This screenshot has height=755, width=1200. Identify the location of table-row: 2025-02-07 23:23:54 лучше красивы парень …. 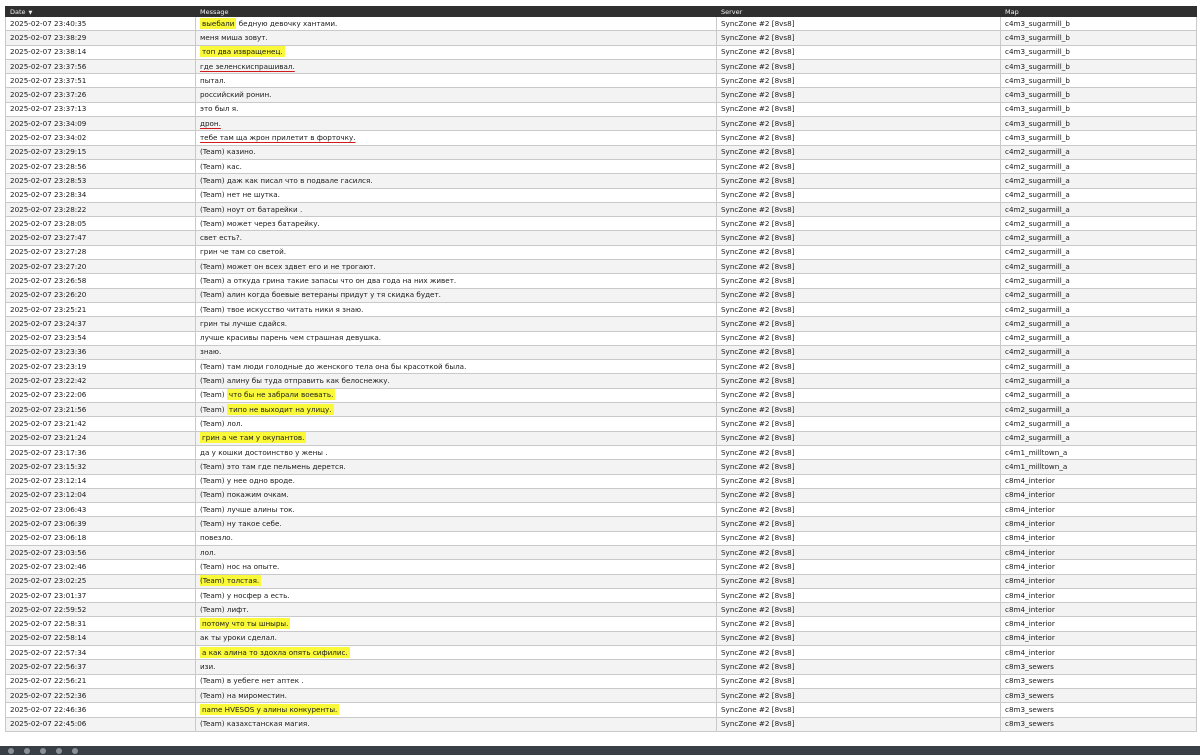
(601, 338).